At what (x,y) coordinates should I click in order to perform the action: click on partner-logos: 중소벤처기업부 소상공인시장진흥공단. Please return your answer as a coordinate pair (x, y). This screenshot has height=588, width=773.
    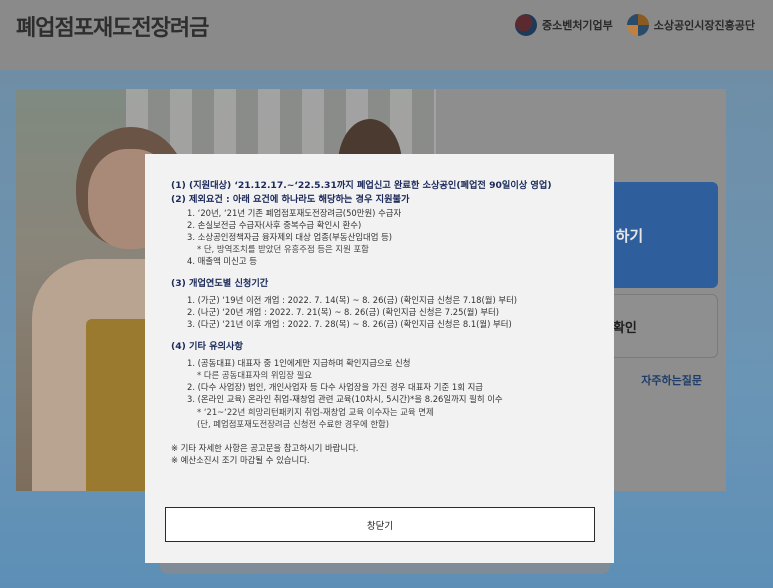
    Looking at the image, I should click on (634, 25).